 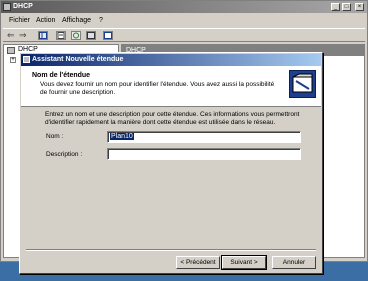 What do you see at coordinates (204, 137) in the screenshot?
I see `scope-name-input: Plan10` at bounding box center [204, 137].